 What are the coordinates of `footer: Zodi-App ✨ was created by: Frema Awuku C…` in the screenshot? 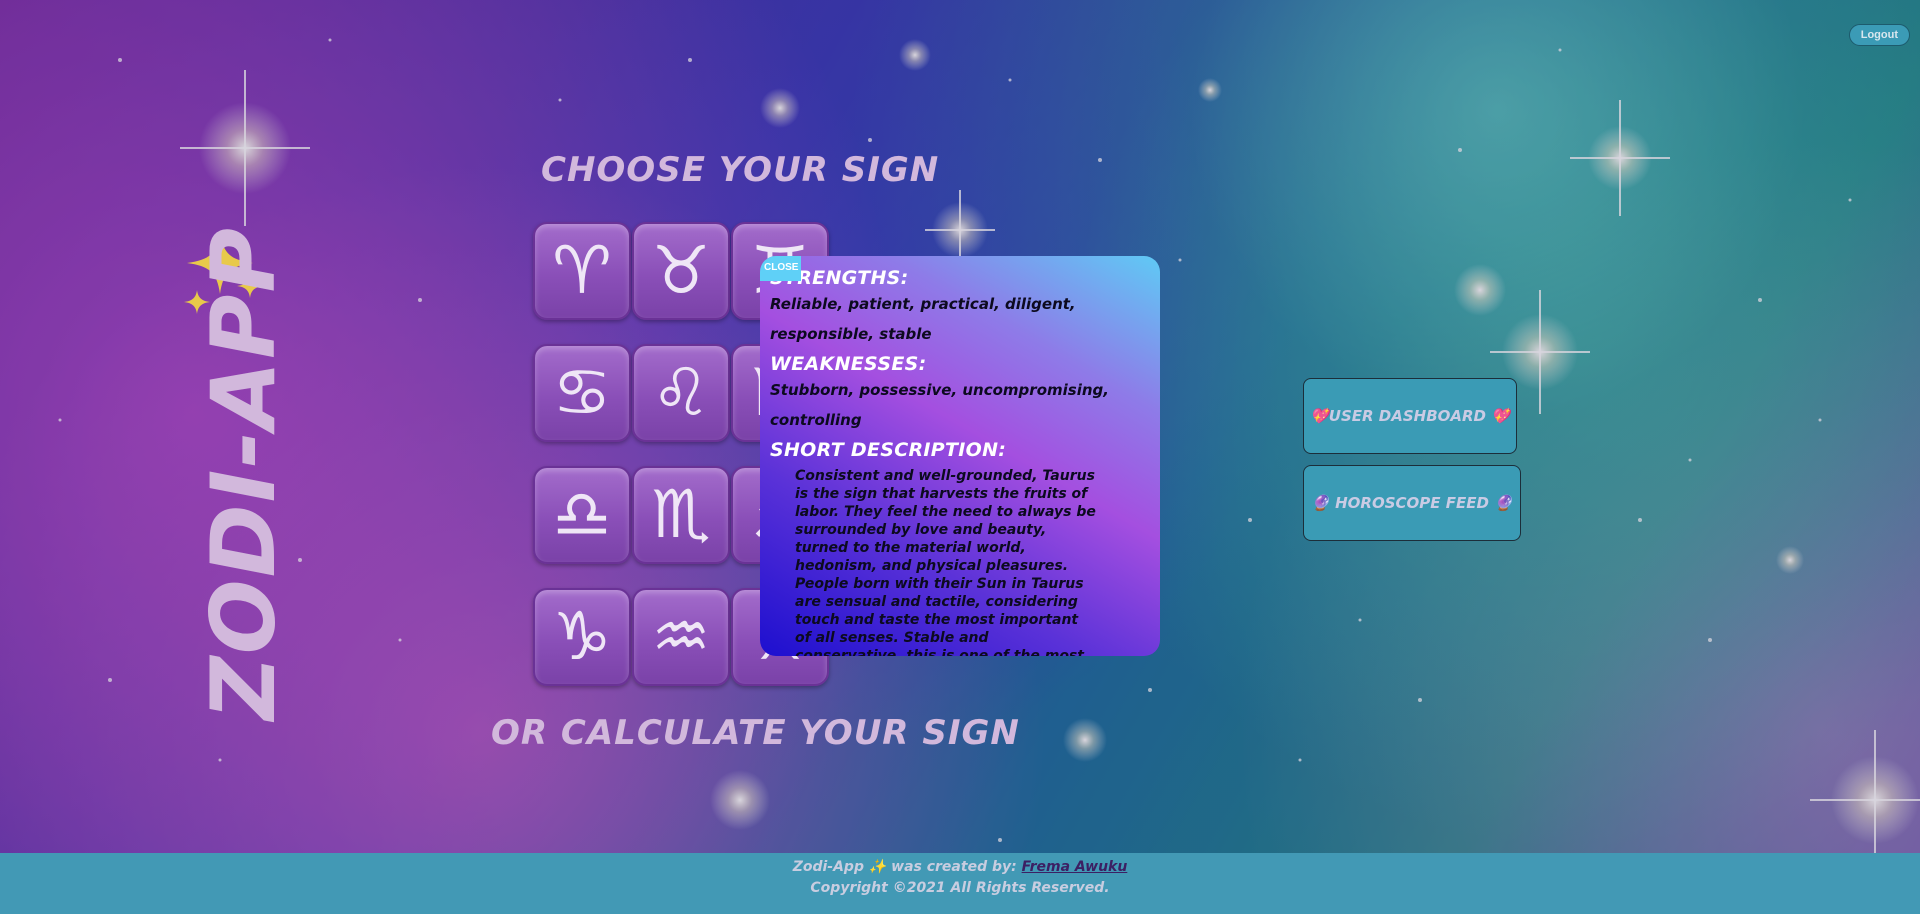 It's located at (960, 883).